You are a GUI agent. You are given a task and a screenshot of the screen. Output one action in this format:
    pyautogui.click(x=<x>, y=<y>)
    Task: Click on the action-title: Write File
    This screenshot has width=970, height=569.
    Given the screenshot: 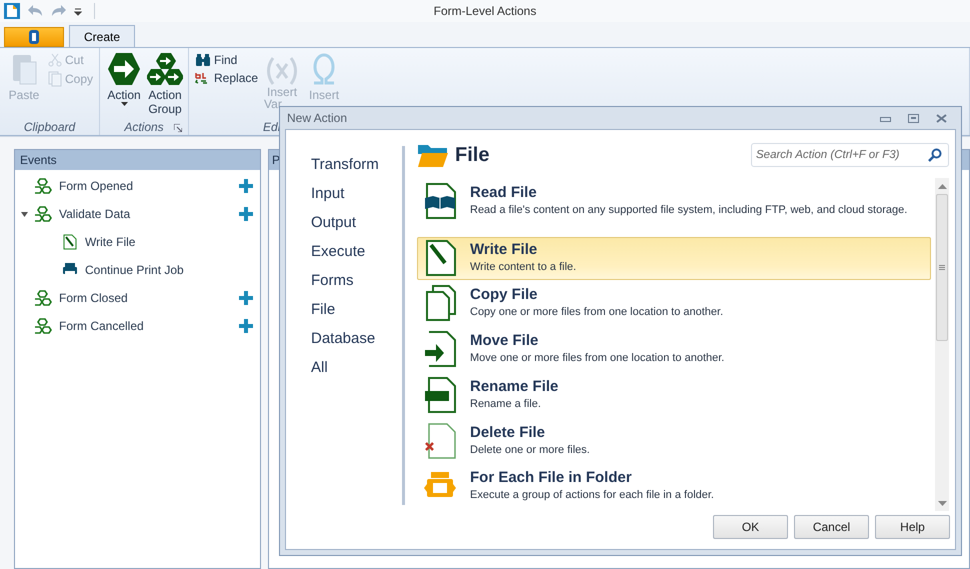 What is the action you would take?
    pyautogui.click(x=504, y=249)
    